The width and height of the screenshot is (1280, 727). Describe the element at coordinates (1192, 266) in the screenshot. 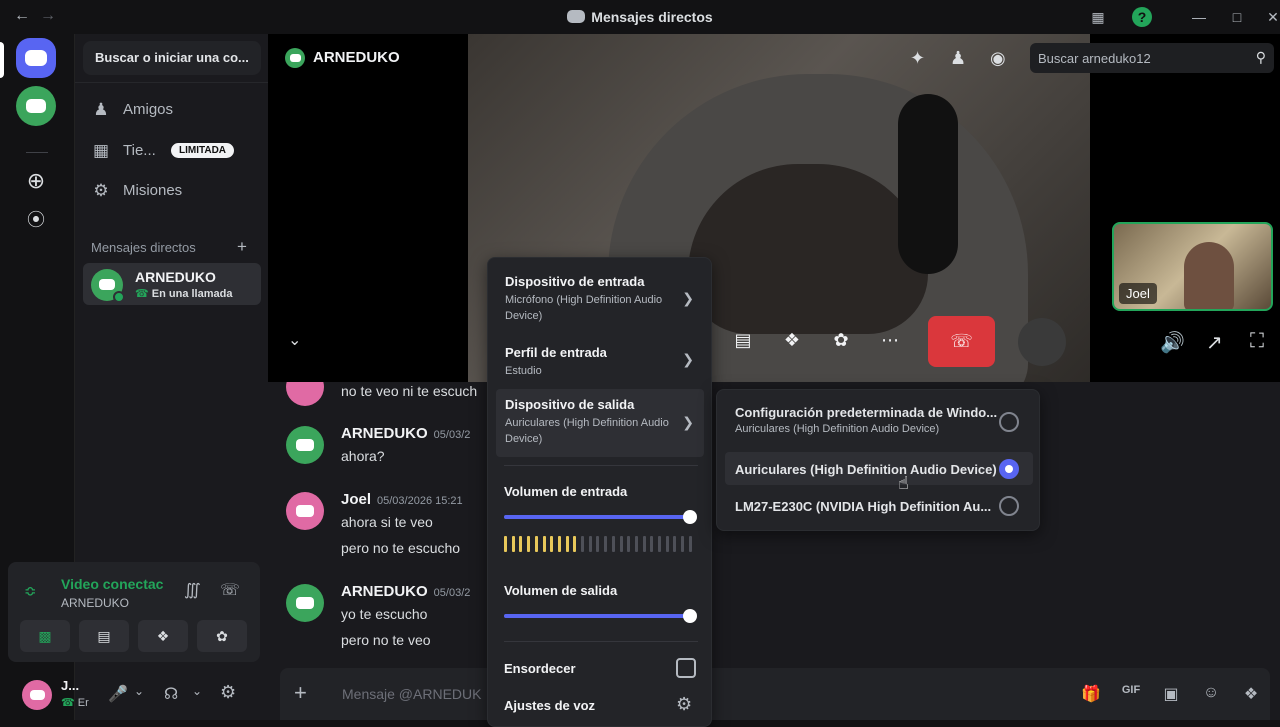

I see `self-video-pip: Joel` at that location.